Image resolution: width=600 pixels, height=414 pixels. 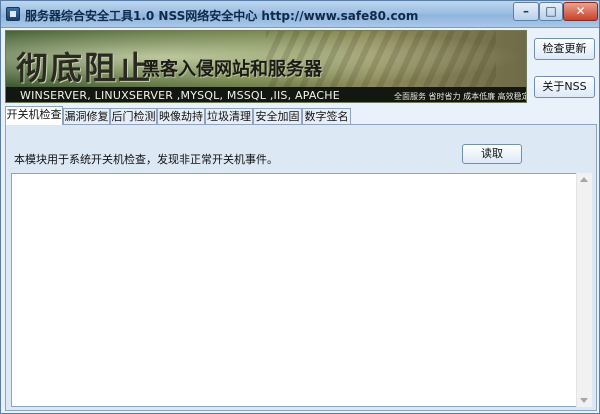 I want to click on output-scrollbar, so click(x=584, y=290).